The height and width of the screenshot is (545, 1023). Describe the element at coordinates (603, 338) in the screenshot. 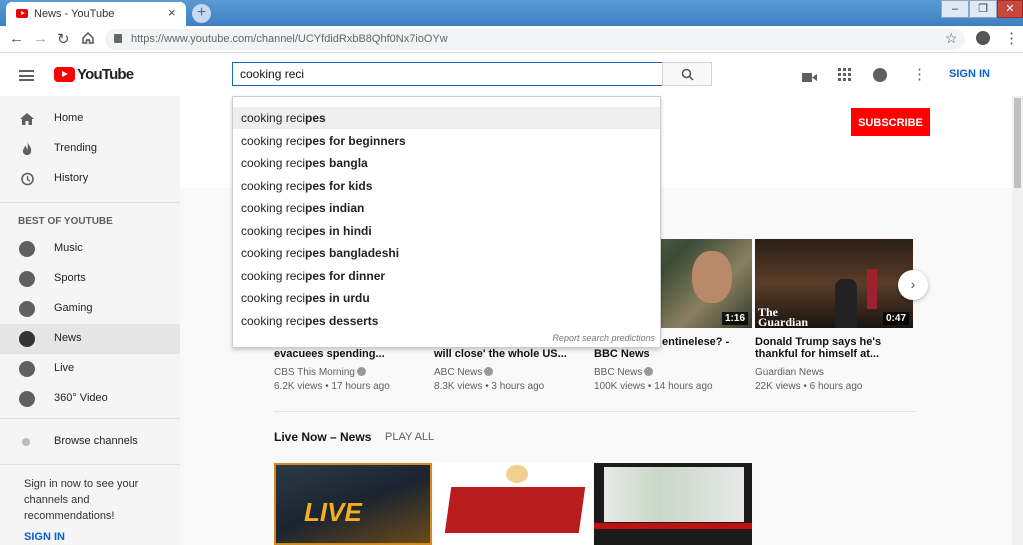

I see `report-predictions-link: Report search predictions` at that location.